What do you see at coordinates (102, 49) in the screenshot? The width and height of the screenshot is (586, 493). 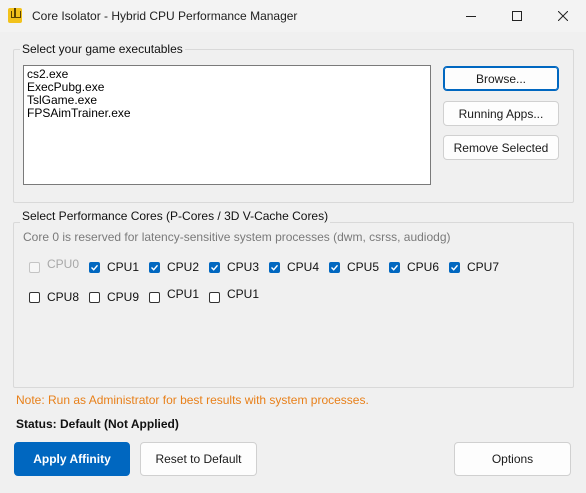 I see `executables-group-title: Select your game executables` at bounding box center [102, 49].